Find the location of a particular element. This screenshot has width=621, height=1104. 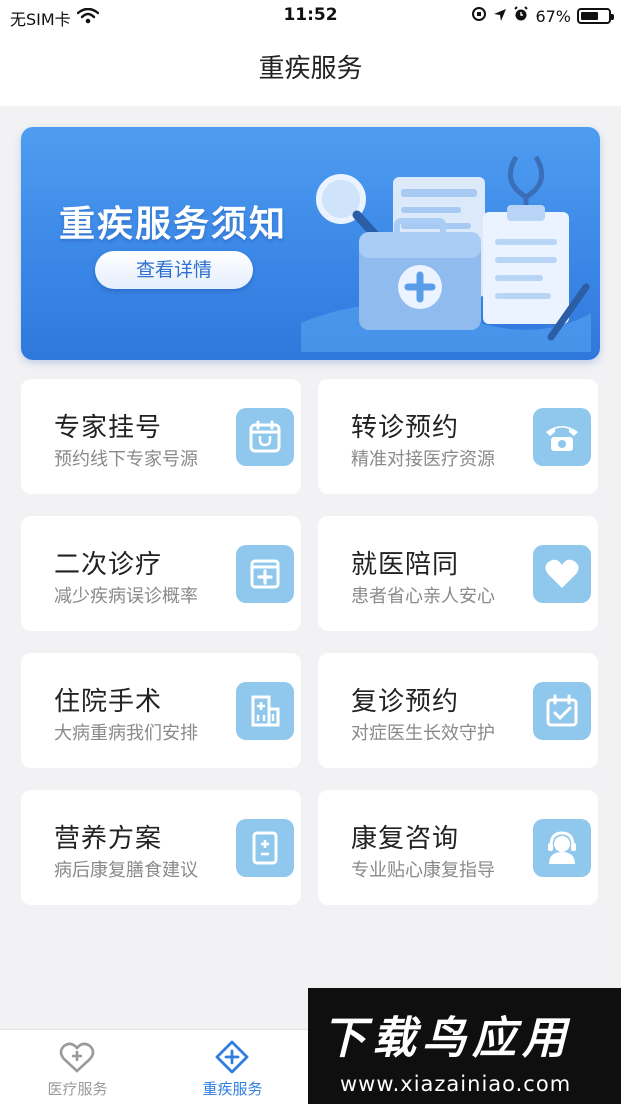

document-plus-minus-icon is located at coordinates (265, 848).